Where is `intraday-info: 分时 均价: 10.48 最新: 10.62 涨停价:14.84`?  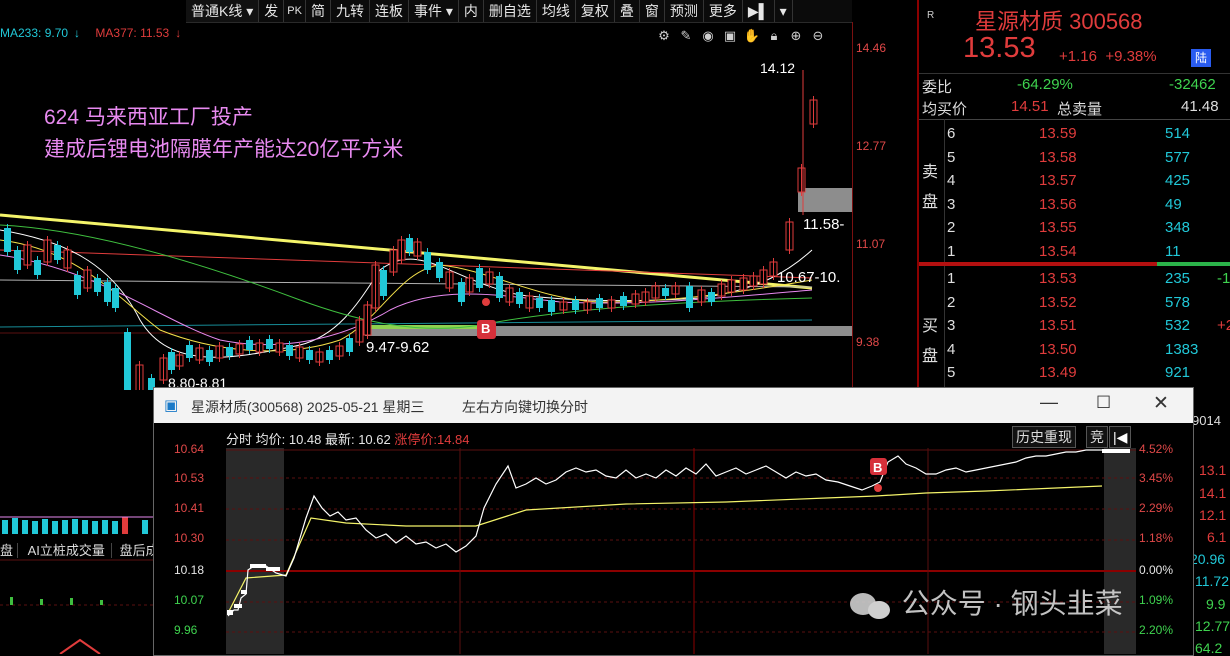 intraday-info: 分时 均价: 10.48 最新: 10.62 涨停价:14.84 is located at coordinates (348, 438).